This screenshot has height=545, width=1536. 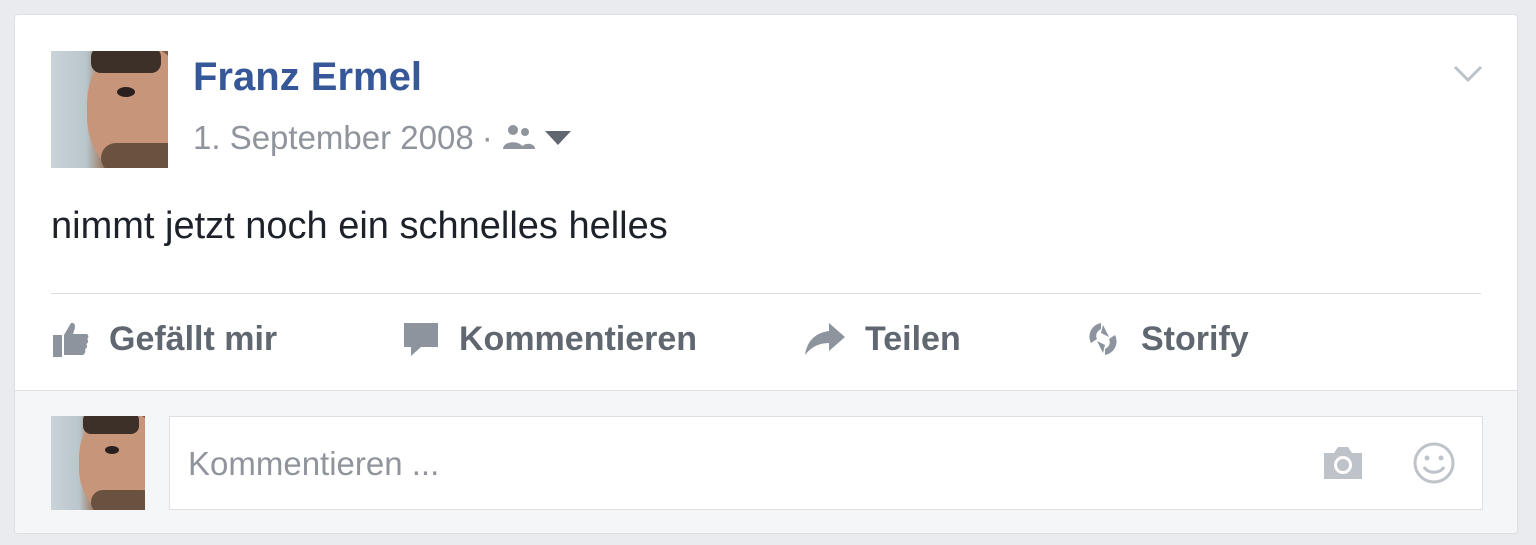 I want to click on smiley-icon, so click(x=1434, y=465).